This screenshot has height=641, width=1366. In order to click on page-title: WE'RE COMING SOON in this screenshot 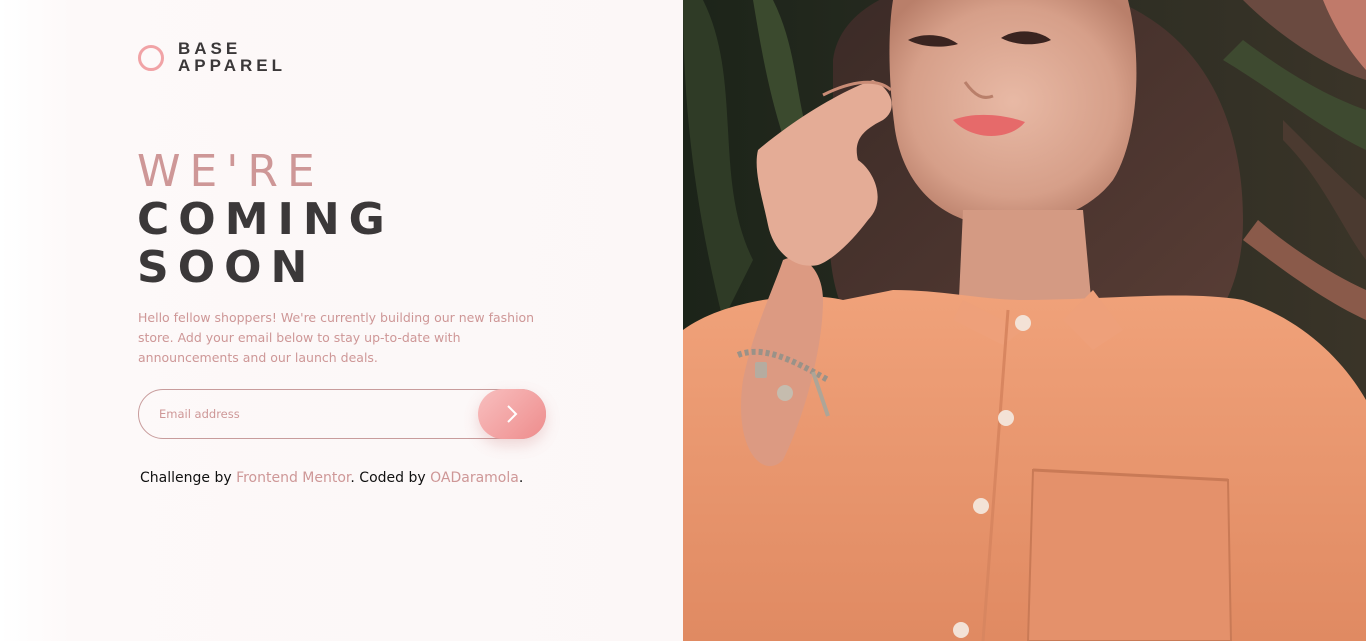, I will do `click(265, 220)`.